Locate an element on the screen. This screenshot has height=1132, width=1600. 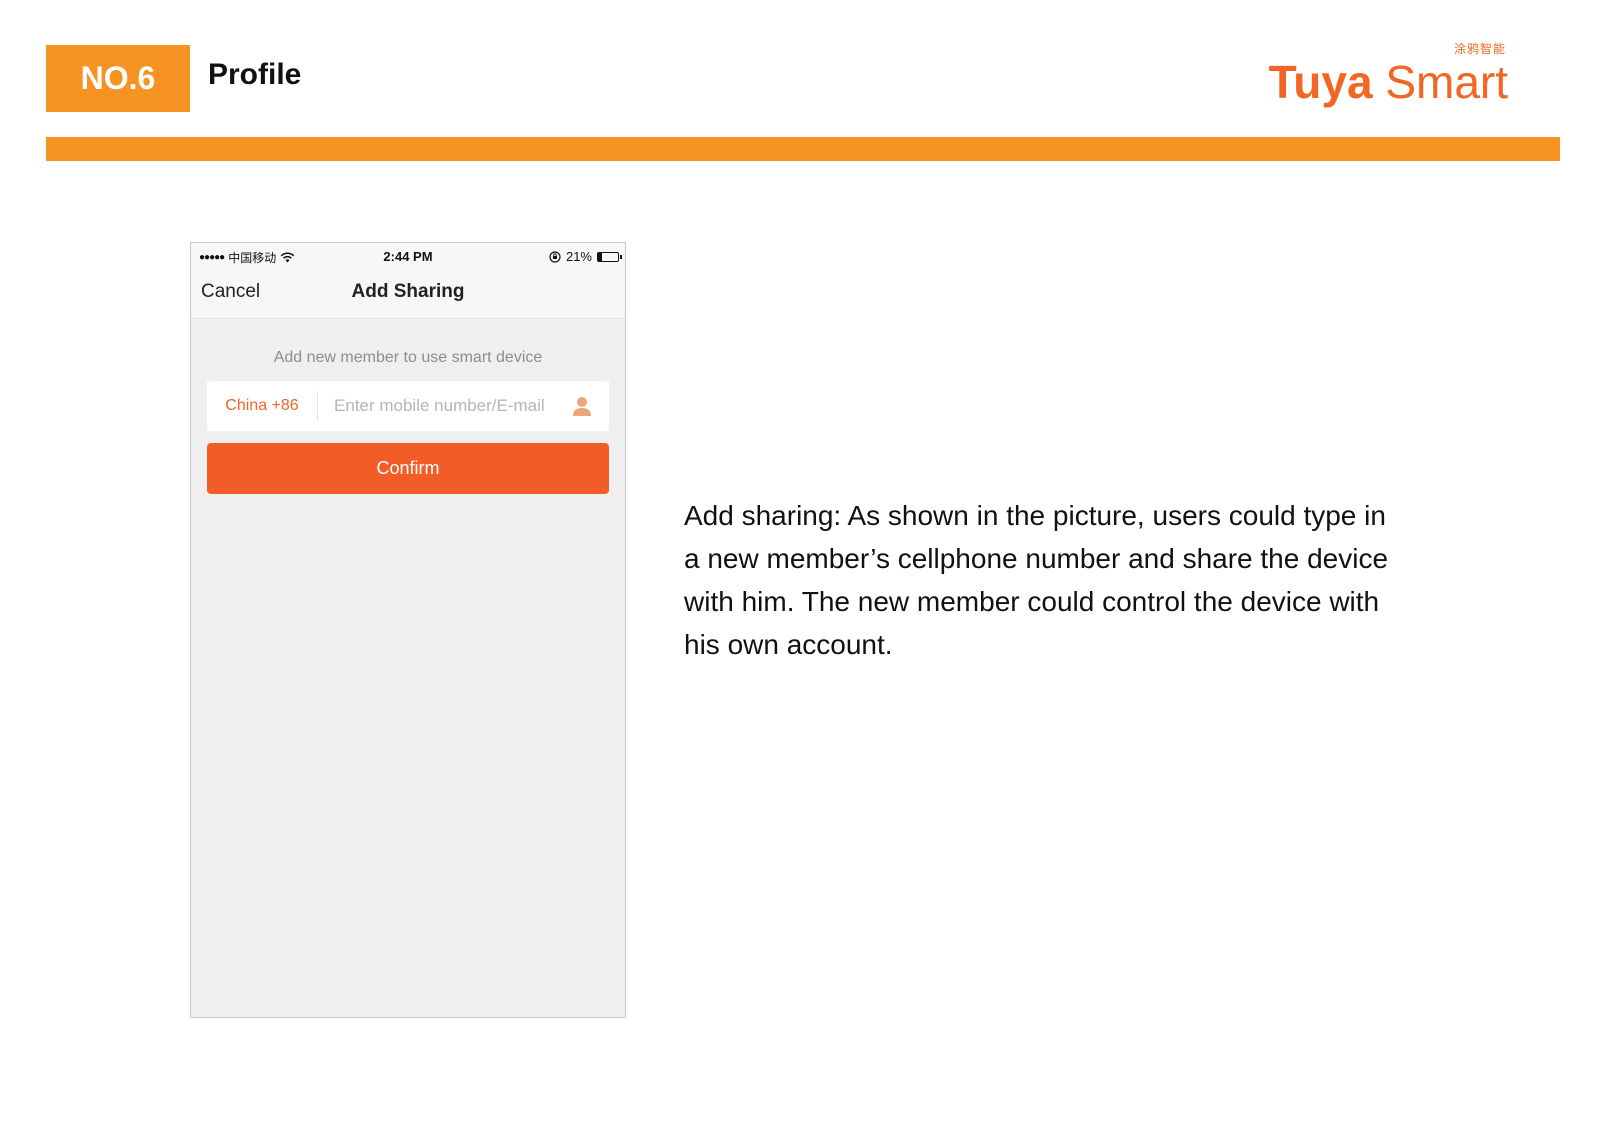
brand-name-light: Smart is located at coordinates (1446, 82).